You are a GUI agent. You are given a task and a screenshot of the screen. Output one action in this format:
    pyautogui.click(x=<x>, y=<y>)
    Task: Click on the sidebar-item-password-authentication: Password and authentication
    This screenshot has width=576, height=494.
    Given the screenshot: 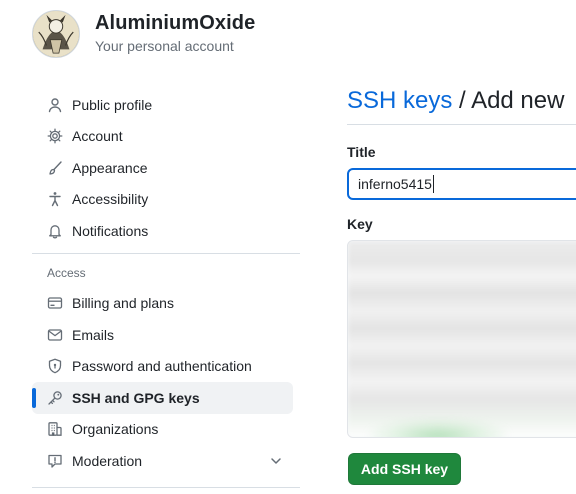 What is the action you would take?
    pyautogui.click(x=166, y=367)
    